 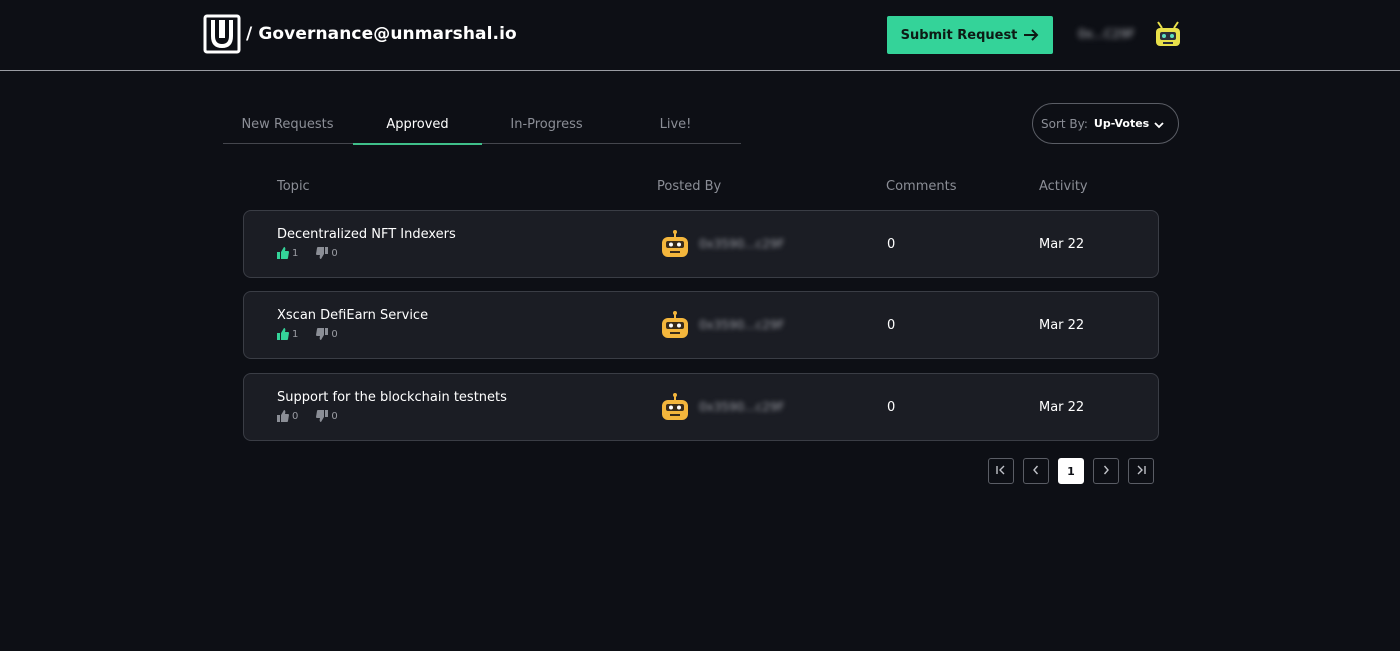 What do you see at coordinates (293, 186) in the screenshot?
I see `column-header-topic: Topic` at bounding box center [293, 186].